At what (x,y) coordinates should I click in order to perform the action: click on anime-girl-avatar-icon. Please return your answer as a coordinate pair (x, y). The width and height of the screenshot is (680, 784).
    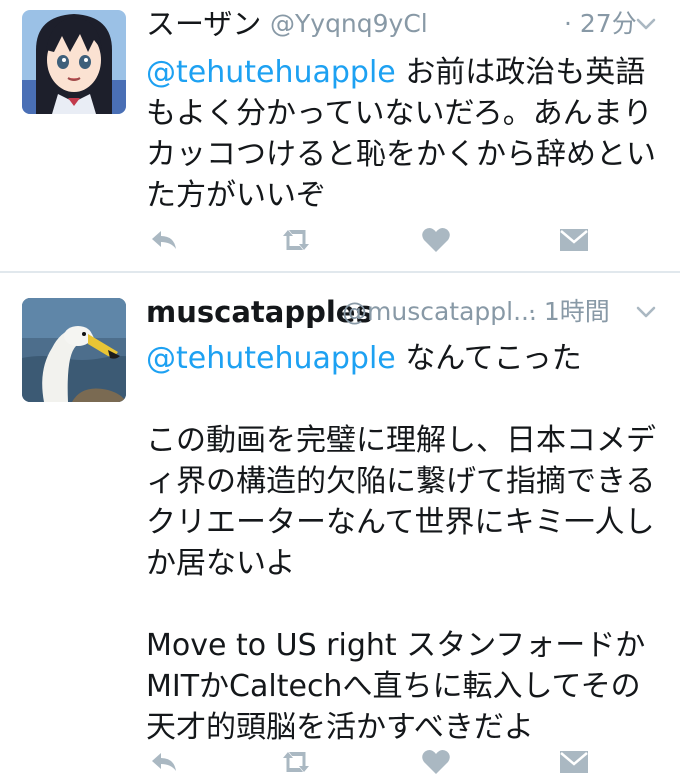
    Looking at the image, I should click on (74, 62).